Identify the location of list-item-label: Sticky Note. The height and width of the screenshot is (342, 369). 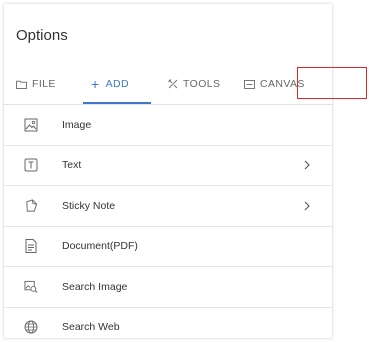
(89, 205).